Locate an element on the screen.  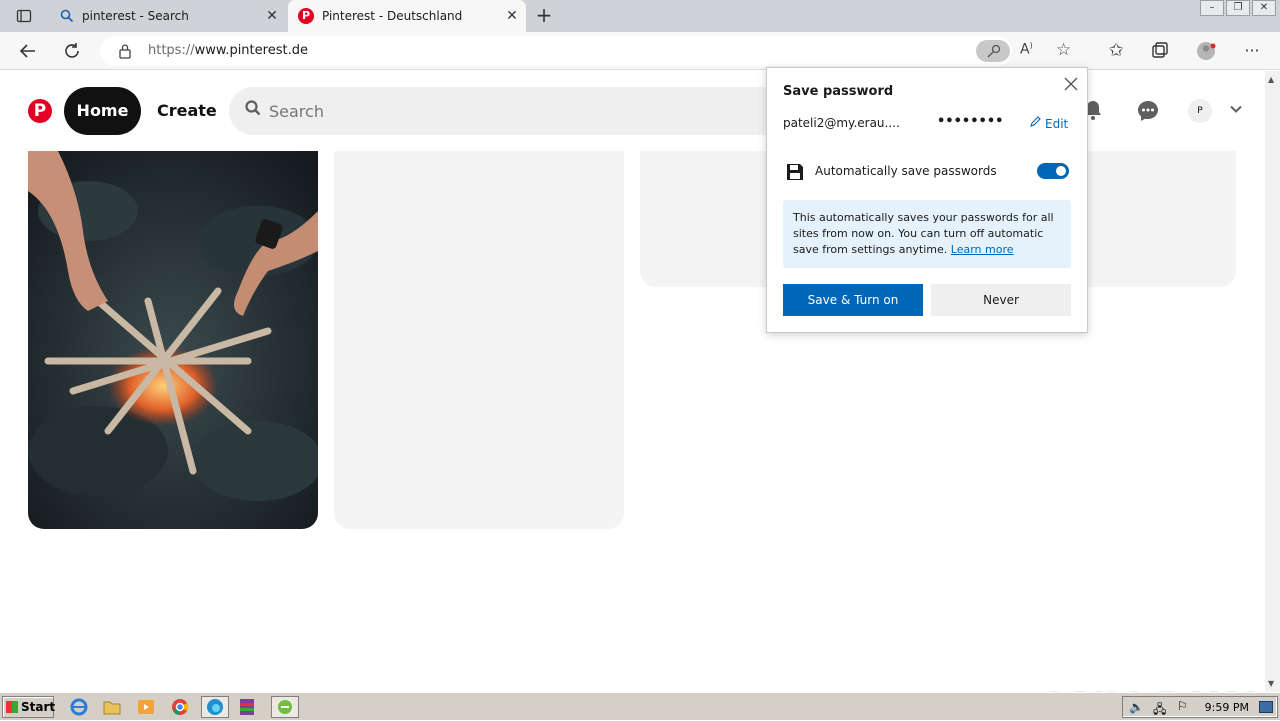
never-button: Never is located at coordinates (1001, 300).